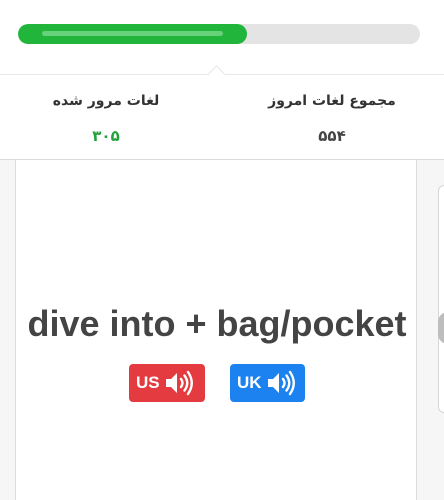 The width and height of the screenshot is (444, 500). I want to click on uk-pronunciation-button: UK, so click(267, 383).